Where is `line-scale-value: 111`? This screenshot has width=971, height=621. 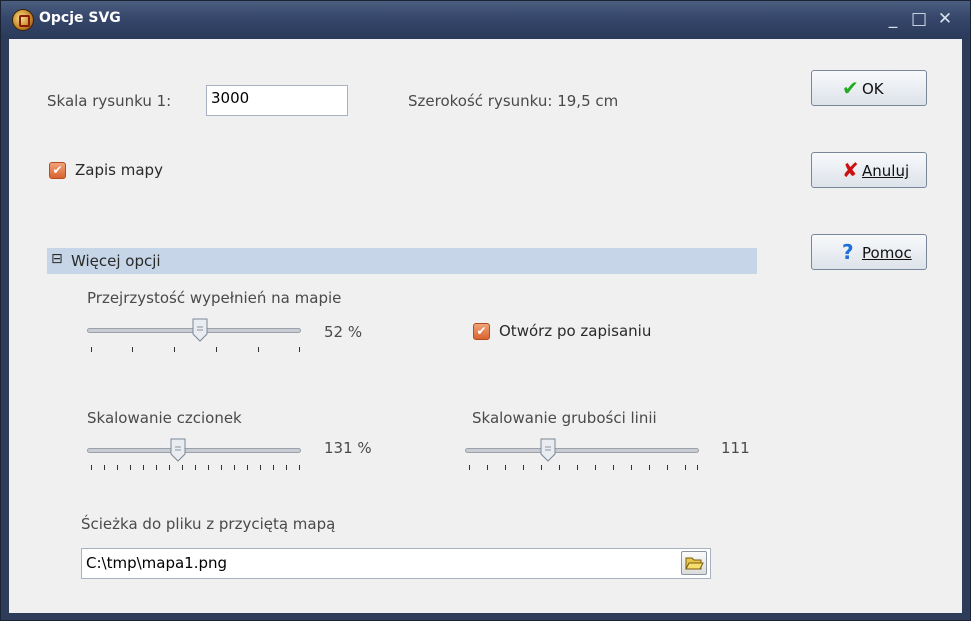
line-scale-value: 111 is located at coordinates (735, 448).